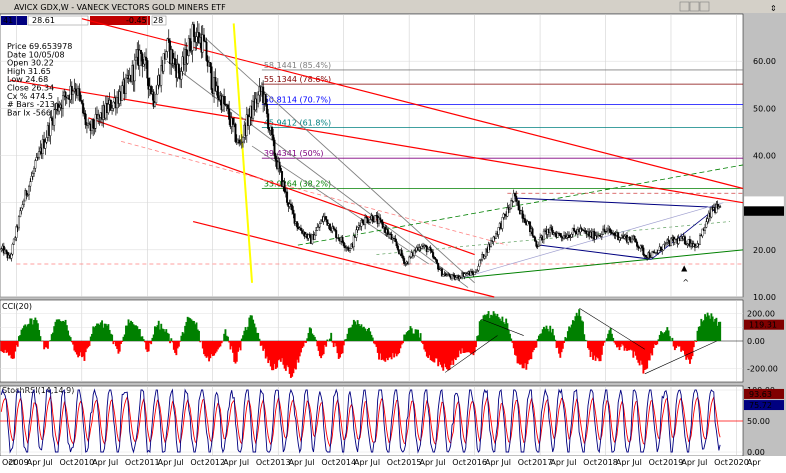  What do you see at coordinates (694, 6) in the screenshot?
I see `maximize-icon` at bounding box center [694, 6].